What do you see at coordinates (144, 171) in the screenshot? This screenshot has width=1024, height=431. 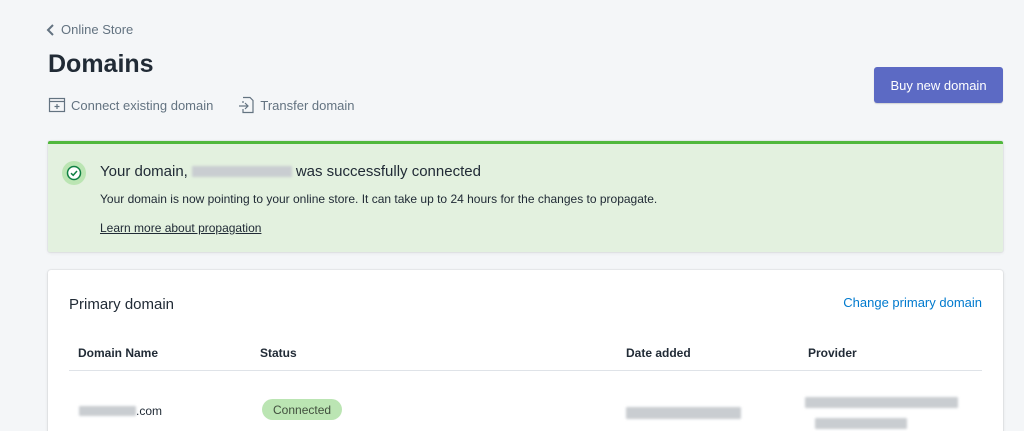 I see `banner-title-prefix: Your domain,` at bounding box center [144, 171].